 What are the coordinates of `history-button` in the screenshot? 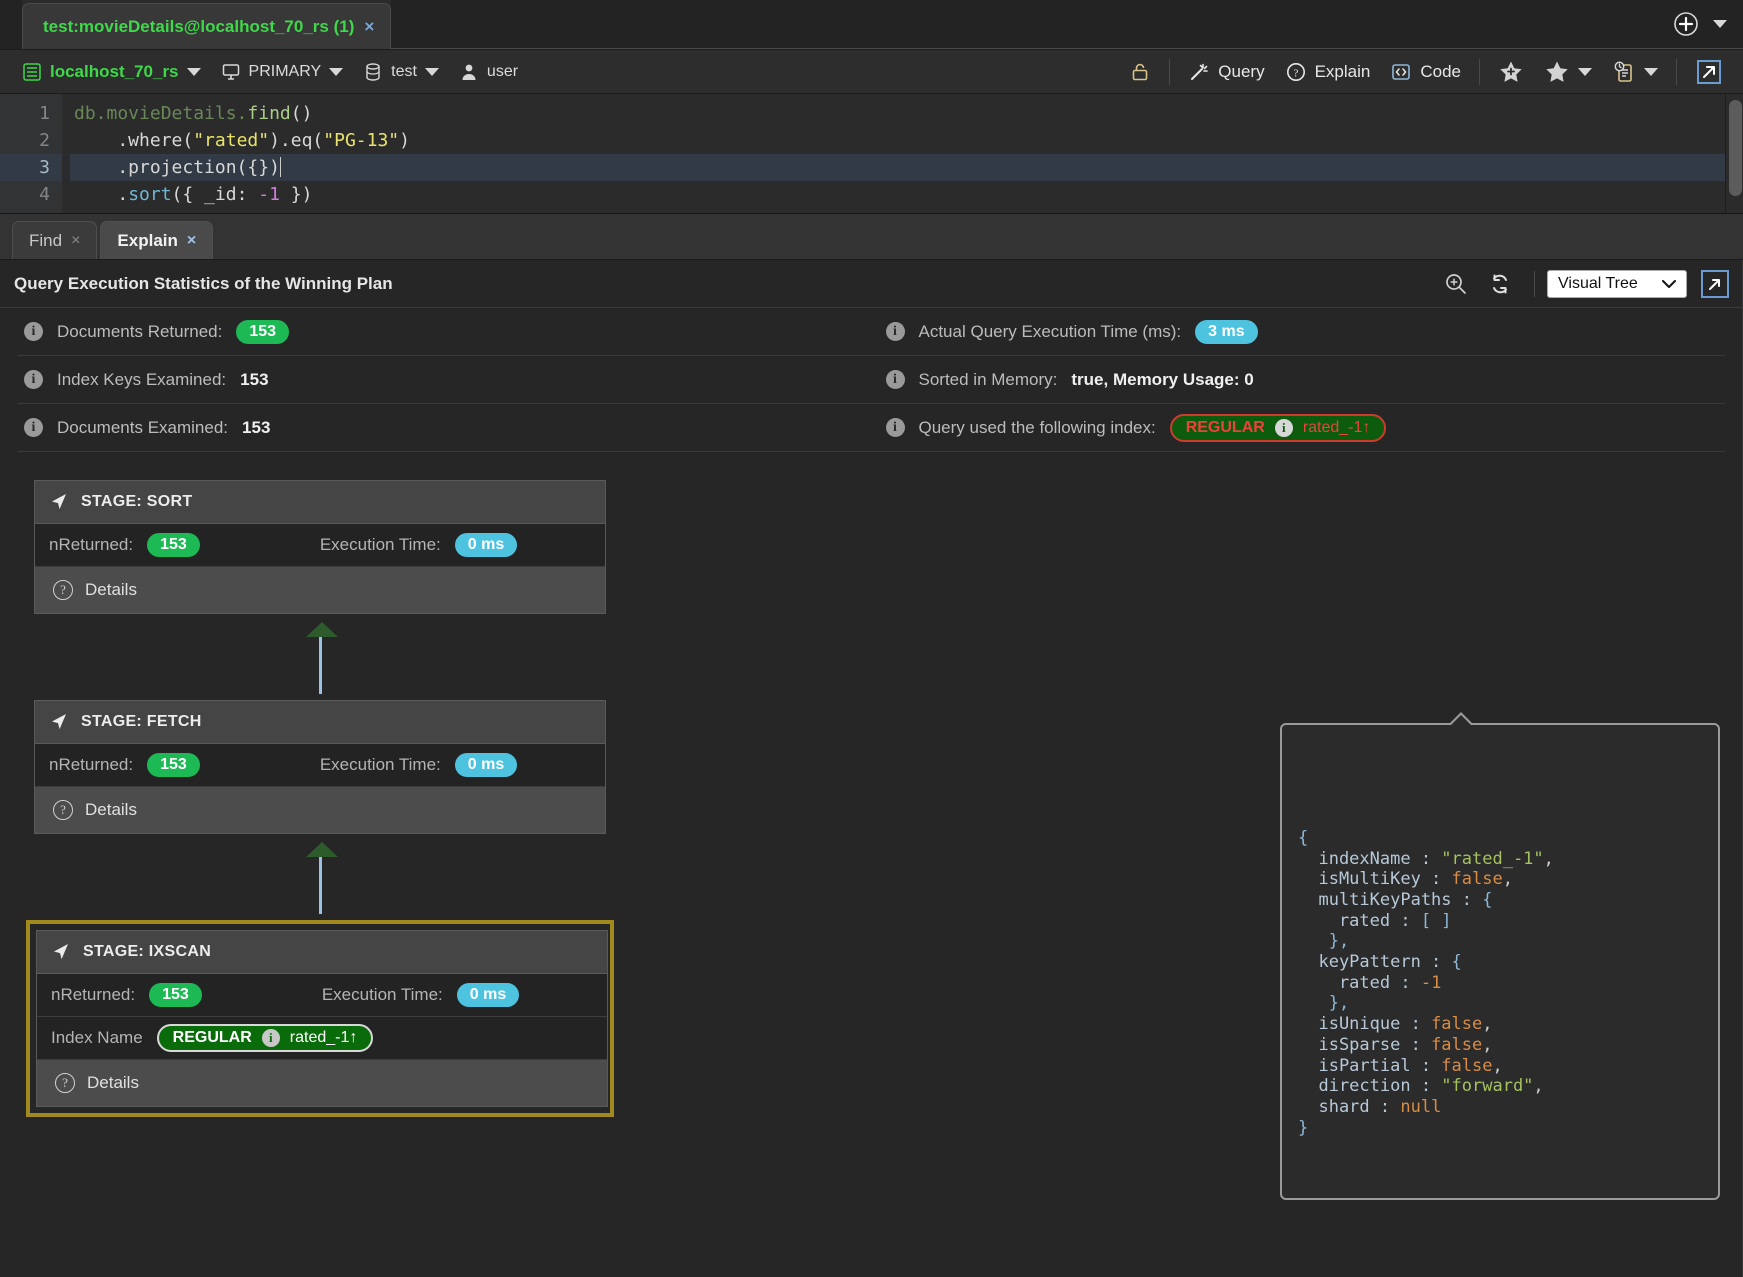 It's located at (1635, 72).